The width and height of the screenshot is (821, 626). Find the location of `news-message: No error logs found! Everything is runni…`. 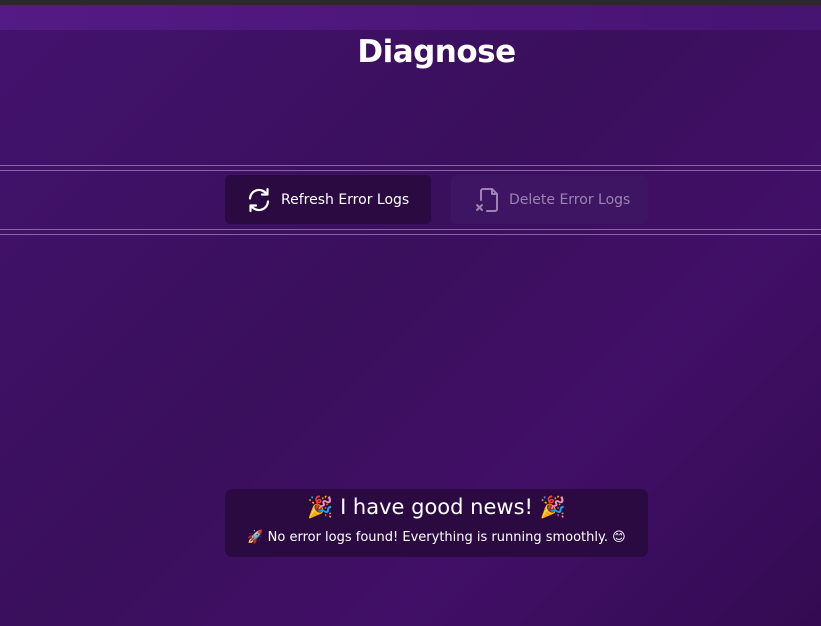

news-message: No error logs found! Everything is runni… is located at coordinates (437, 537).